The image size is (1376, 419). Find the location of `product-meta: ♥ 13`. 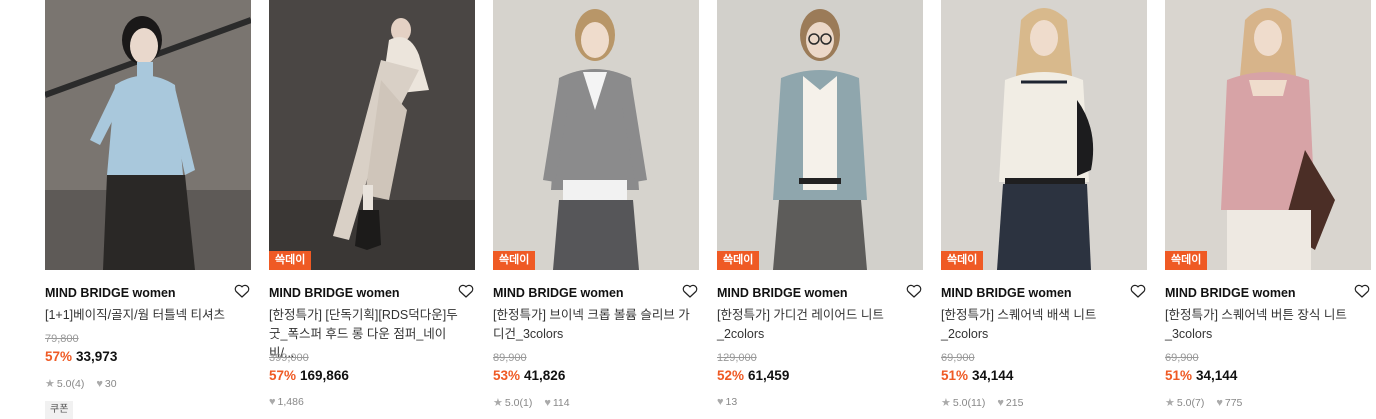

product-meta: ♥ 13 is located at coordinates (727, 402).